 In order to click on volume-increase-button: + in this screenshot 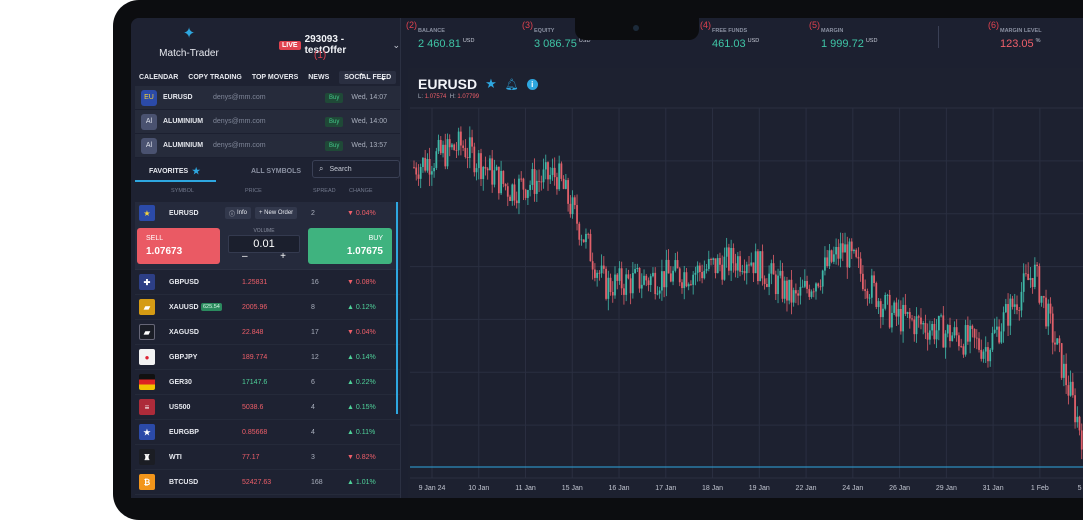, I will do `click(283, 257)`.